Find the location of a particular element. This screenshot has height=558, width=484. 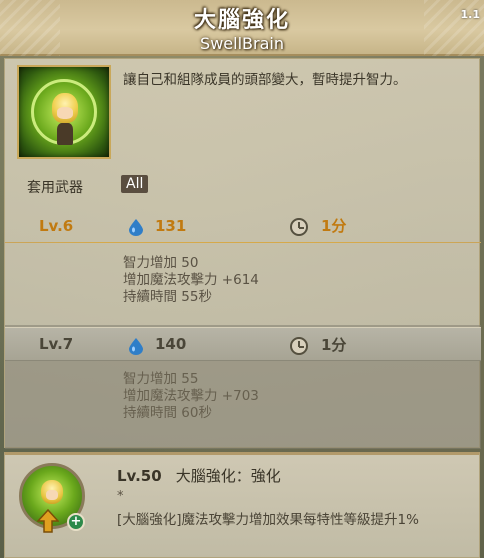

mp-cost: 131 is located at coordinates (171, 225).